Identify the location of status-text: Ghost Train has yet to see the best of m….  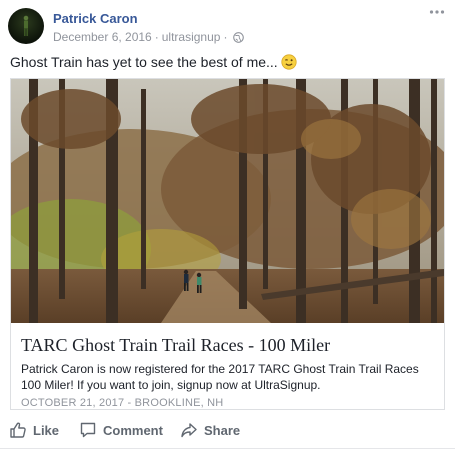
(144, 62).